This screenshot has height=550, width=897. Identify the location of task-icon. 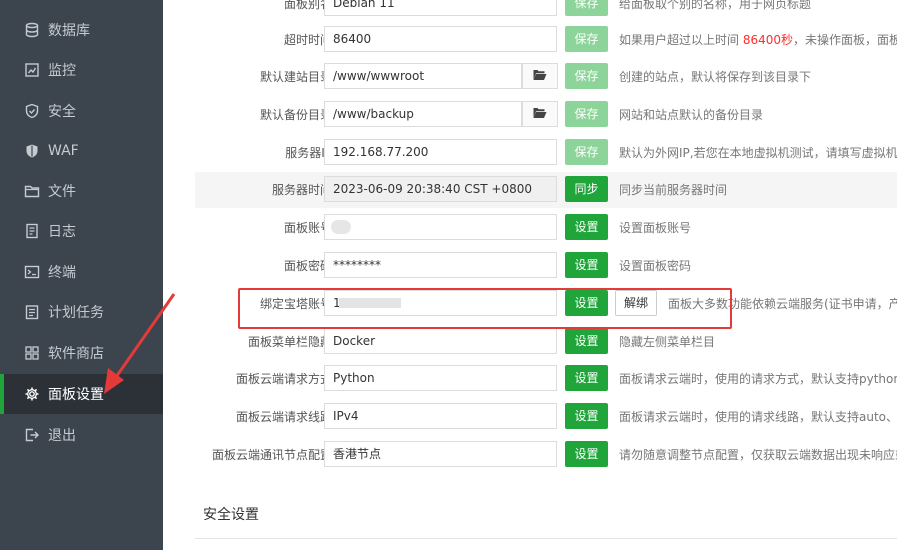
(32, 312).